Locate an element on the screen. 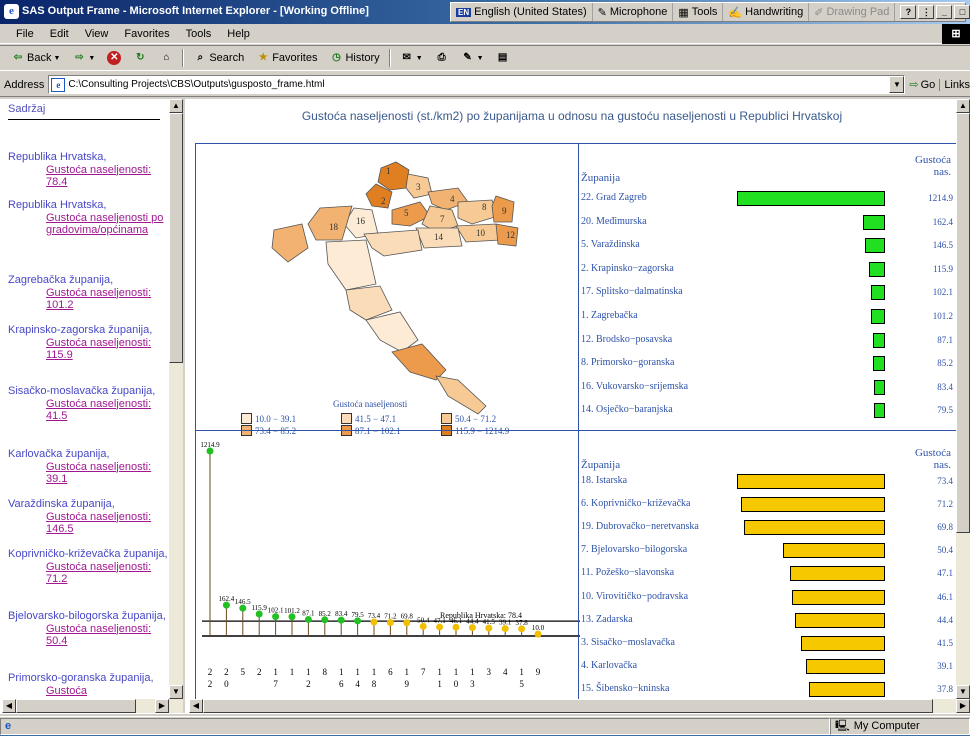 The width and height of the screenshot is (970, 736). toc-item-link: Gustoća naseljenosti: 39.1 is located at coordinates (108, 473).